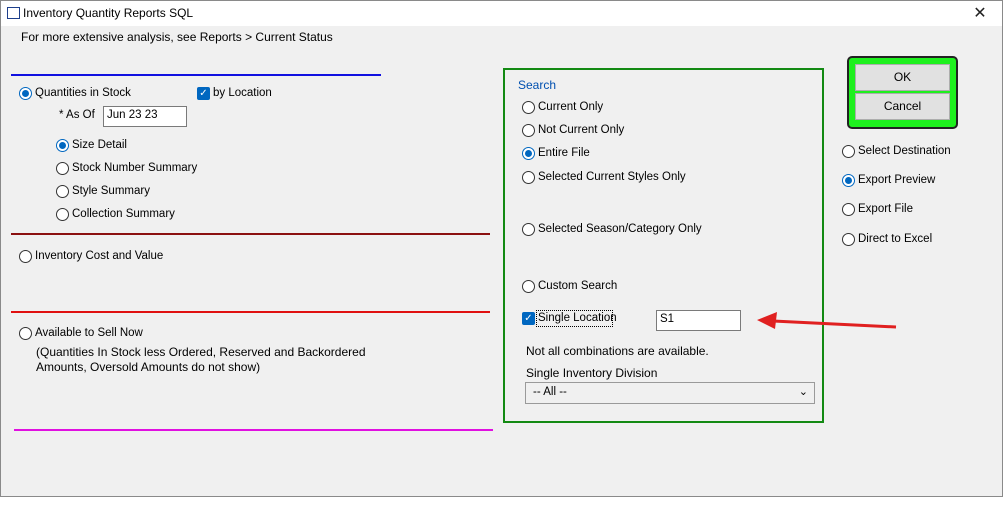  What do you see at coordinates (670, 393) in the screenshot?
I see `division-select: -- All -- ⌄` at bounding box center [670, 393].